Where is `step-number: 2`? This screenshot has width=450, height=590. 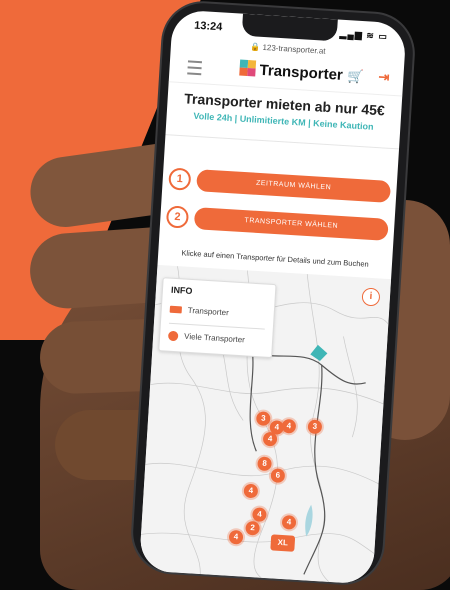
step-number: 2 is located at coordinates (177, 217).